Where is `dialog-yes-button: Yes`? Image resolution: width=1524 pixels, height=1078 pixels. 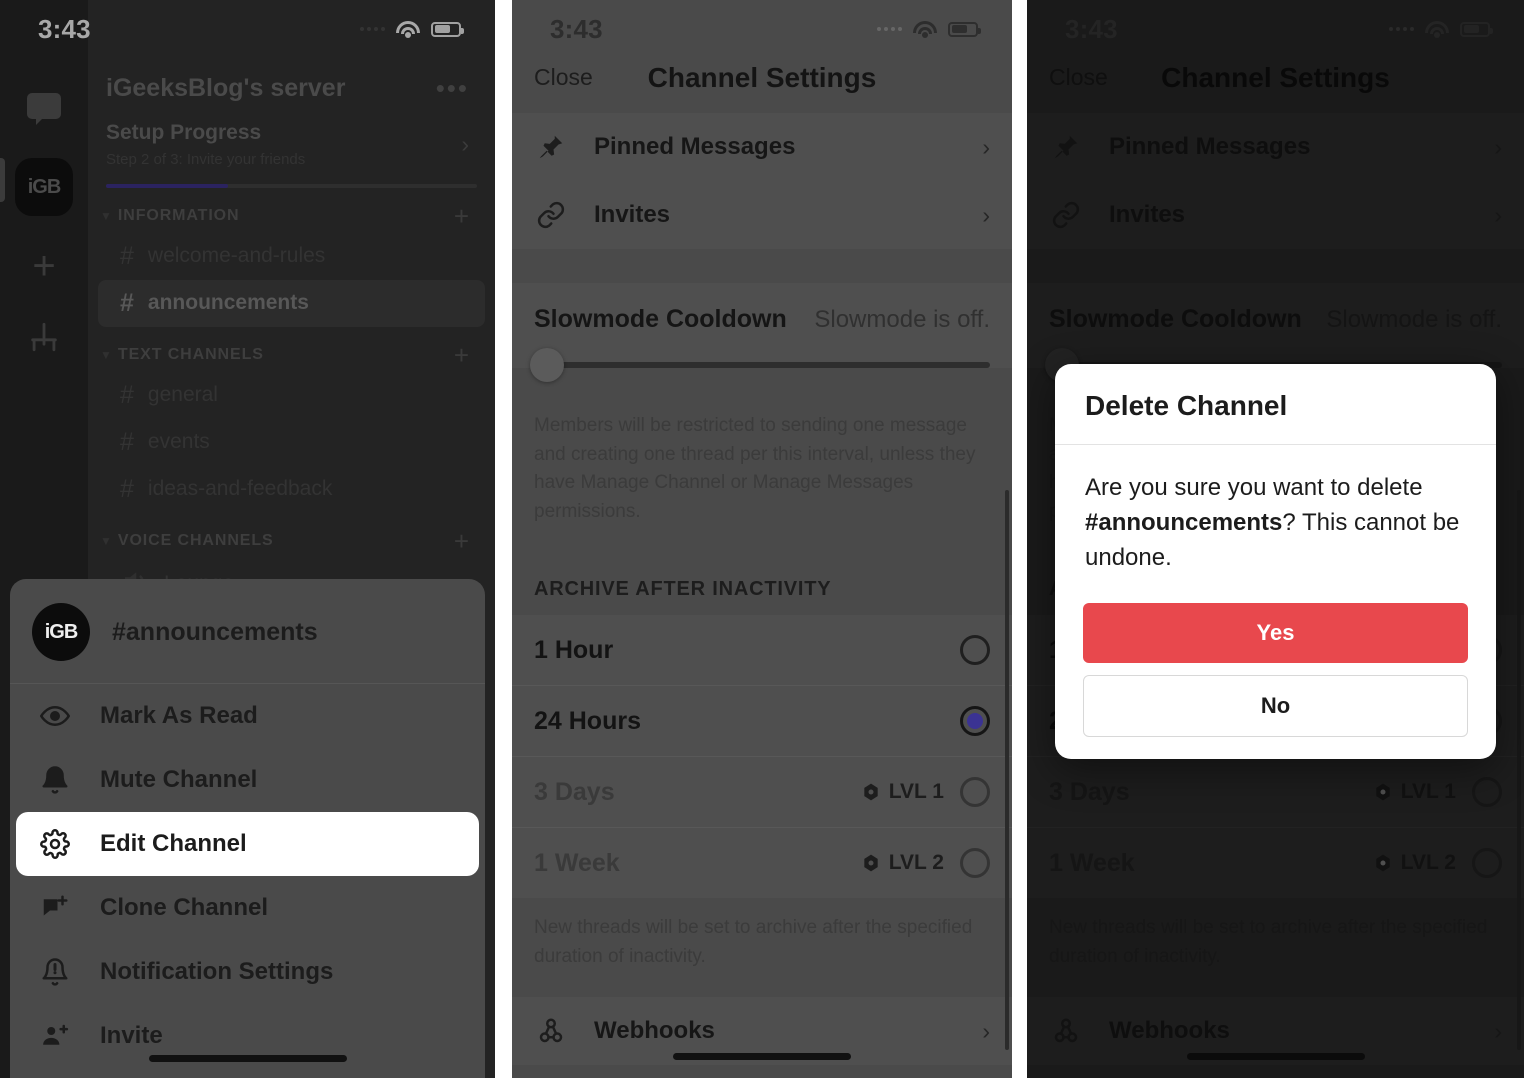
dialog-yes-button: Yes is located at coordinates (1275, 633).